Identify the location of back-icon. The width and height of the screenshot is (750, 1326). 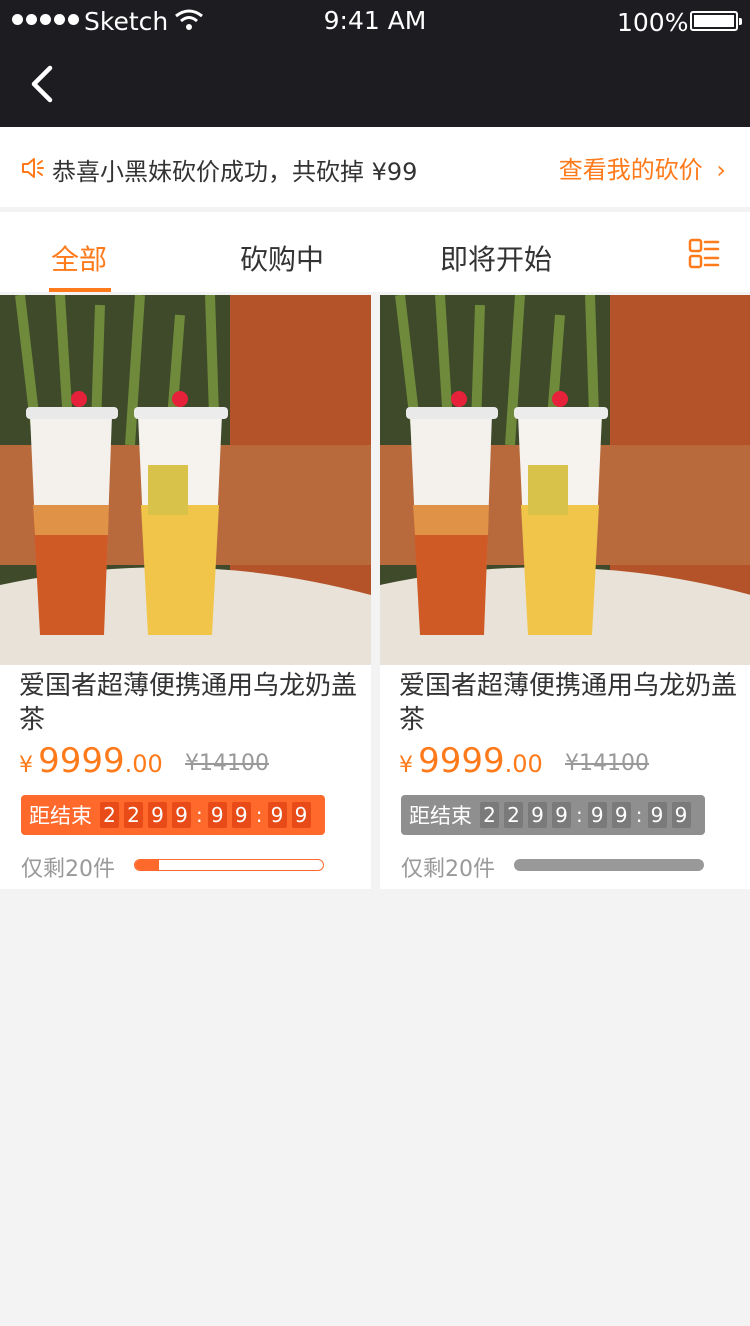
(43, 84).